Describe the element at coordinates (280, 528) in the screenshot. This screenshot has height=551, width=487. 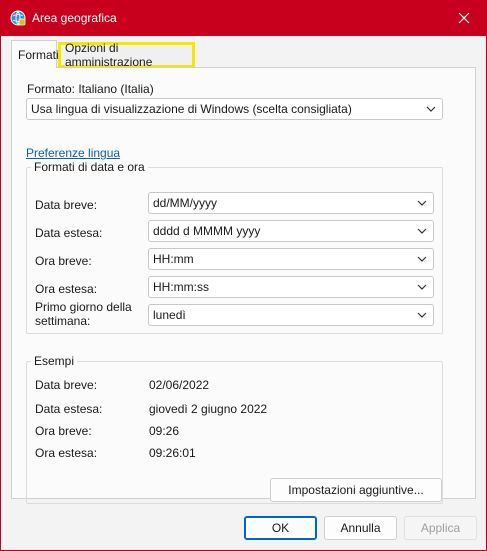
I see `ok-button: OK` at that location.